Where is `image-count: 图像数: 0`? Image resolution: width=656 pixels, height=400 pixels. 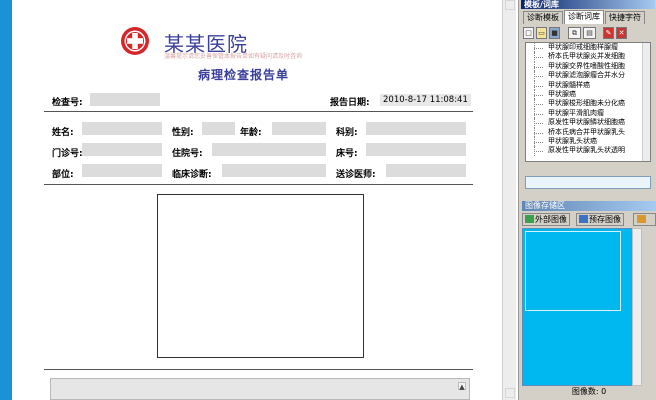 image-count: 图像数: 0 is located at coordinates (589, 392).